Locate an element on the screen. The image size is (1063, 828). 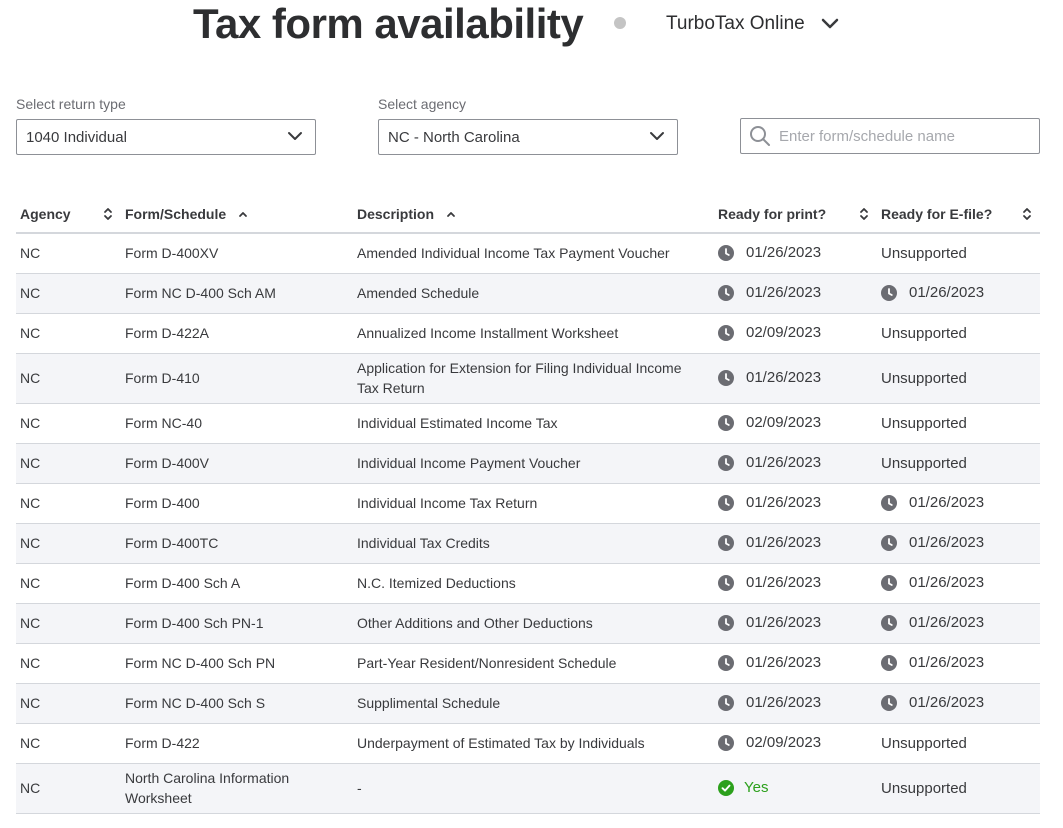
column-header-print: Ready for print? is located at coordinates (795, 214).